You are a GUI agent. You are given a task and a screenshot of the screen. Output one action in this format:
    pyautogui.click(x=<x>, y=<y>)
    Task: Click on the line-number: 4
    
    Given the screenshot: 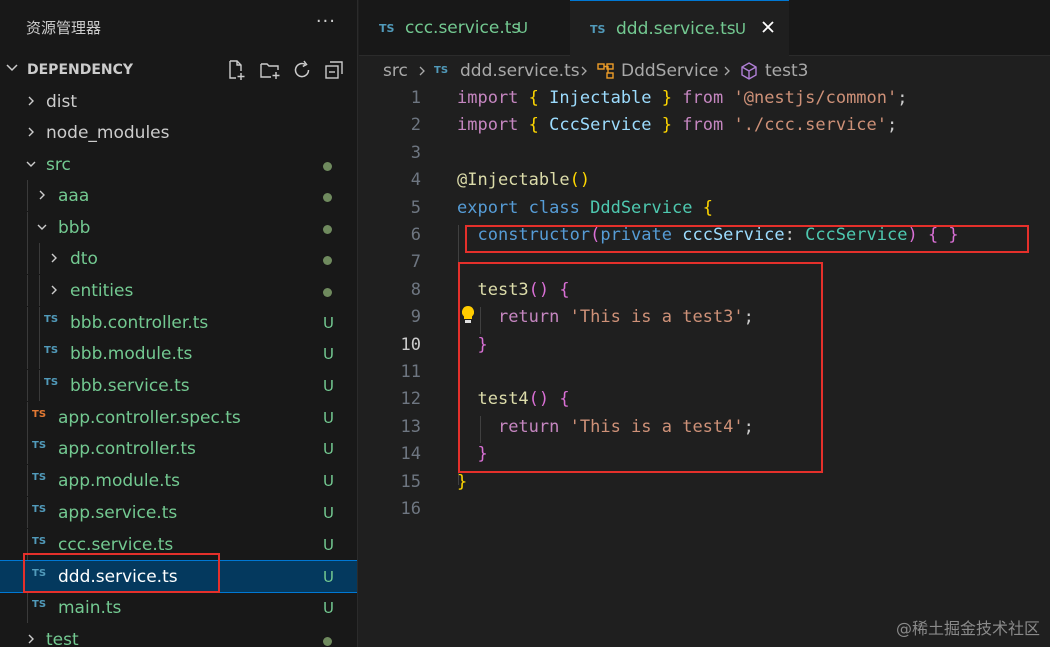 What is the action you would take?
    pyautogui.click(x=415, y=180)
    